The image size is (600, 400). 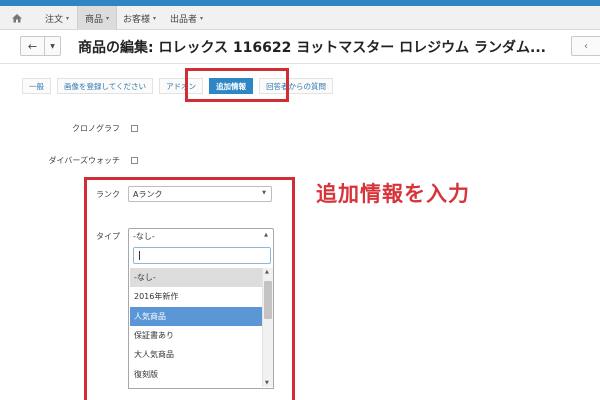 I want to click on nav-menu-products-label: 商品, so click(x=94, y=19).